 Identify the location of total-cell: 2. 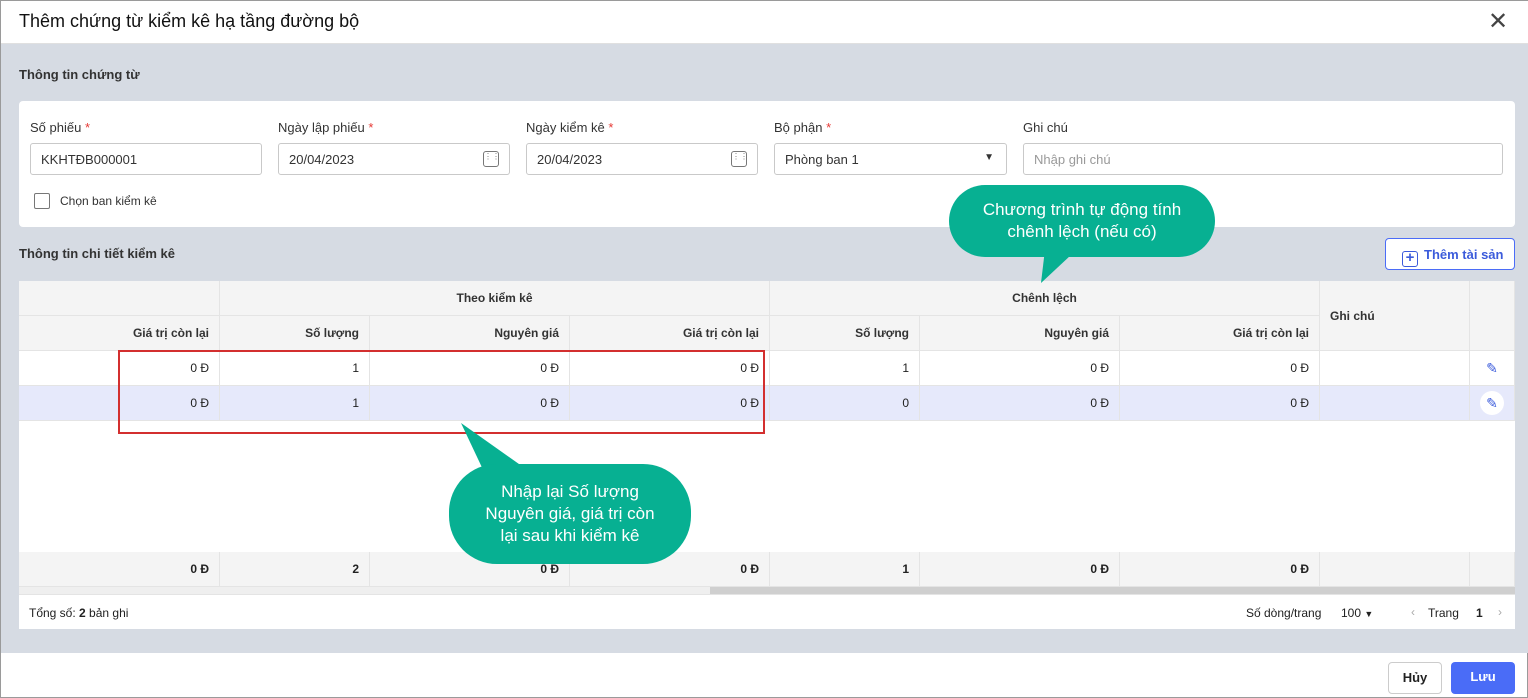
(295, 569).